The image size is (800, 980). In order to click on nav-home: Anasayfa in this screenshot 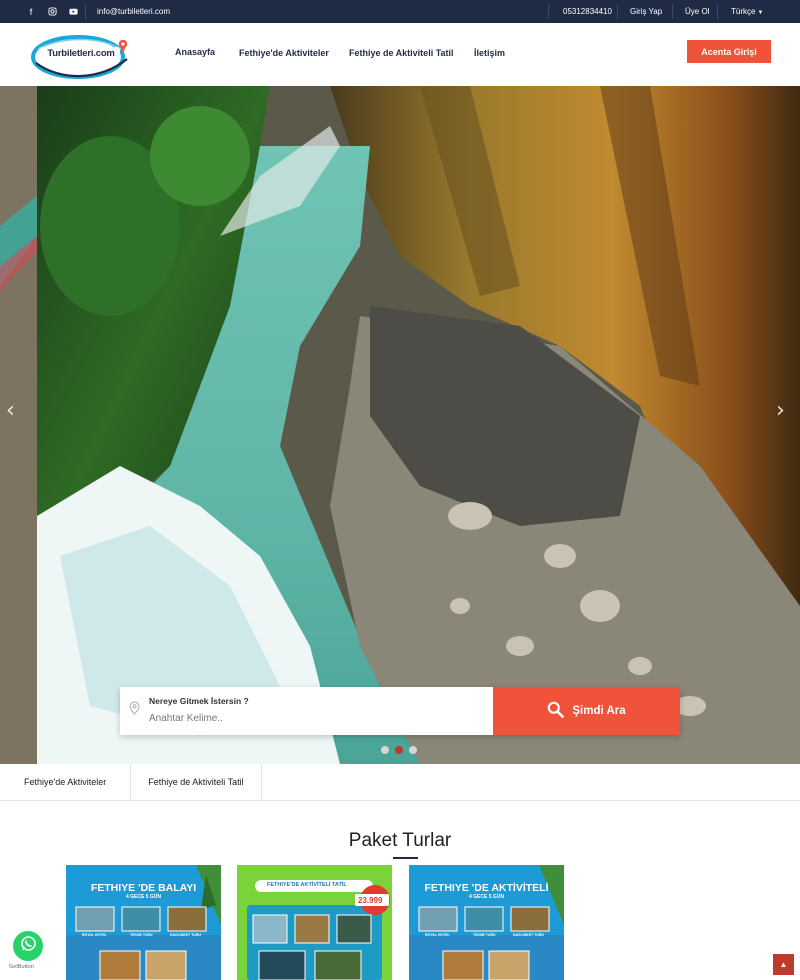, I will do `click(195, 51)`.